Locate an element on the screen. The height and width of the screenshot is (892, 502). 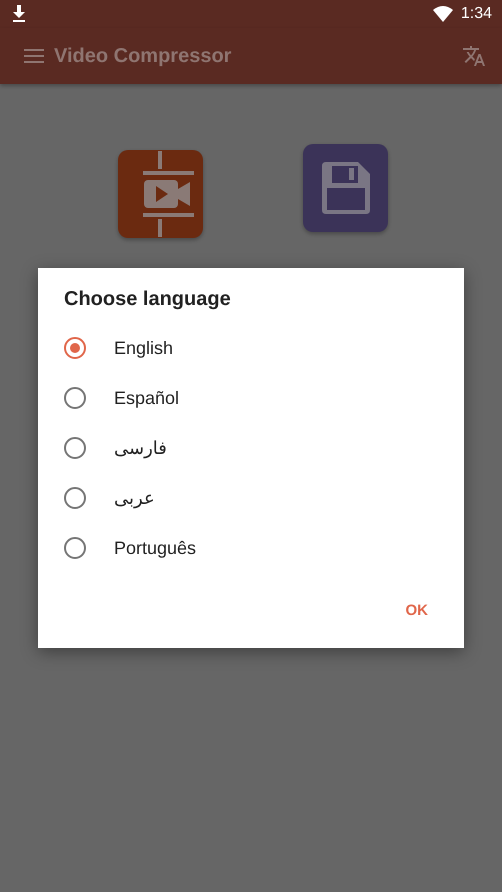
language-option: عربی is located at coordinates (134, 498).